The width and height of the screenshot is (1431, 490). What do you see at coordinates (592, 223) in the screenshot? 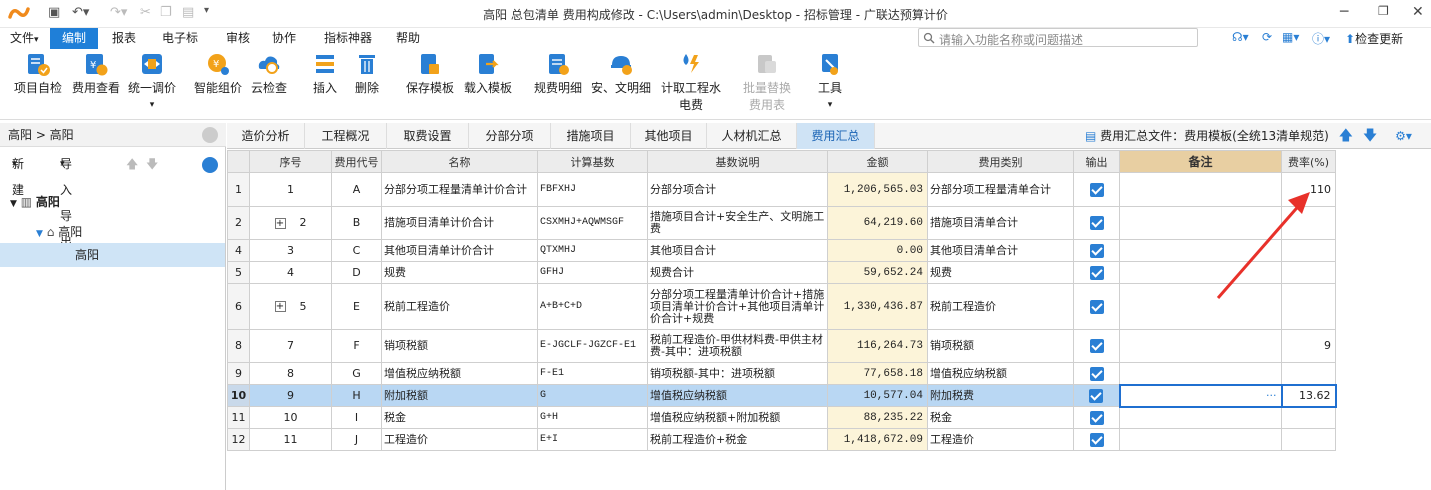
I see `base-cell: CSXMHJ+AQWMSGF` at bounding box center [592, 223].